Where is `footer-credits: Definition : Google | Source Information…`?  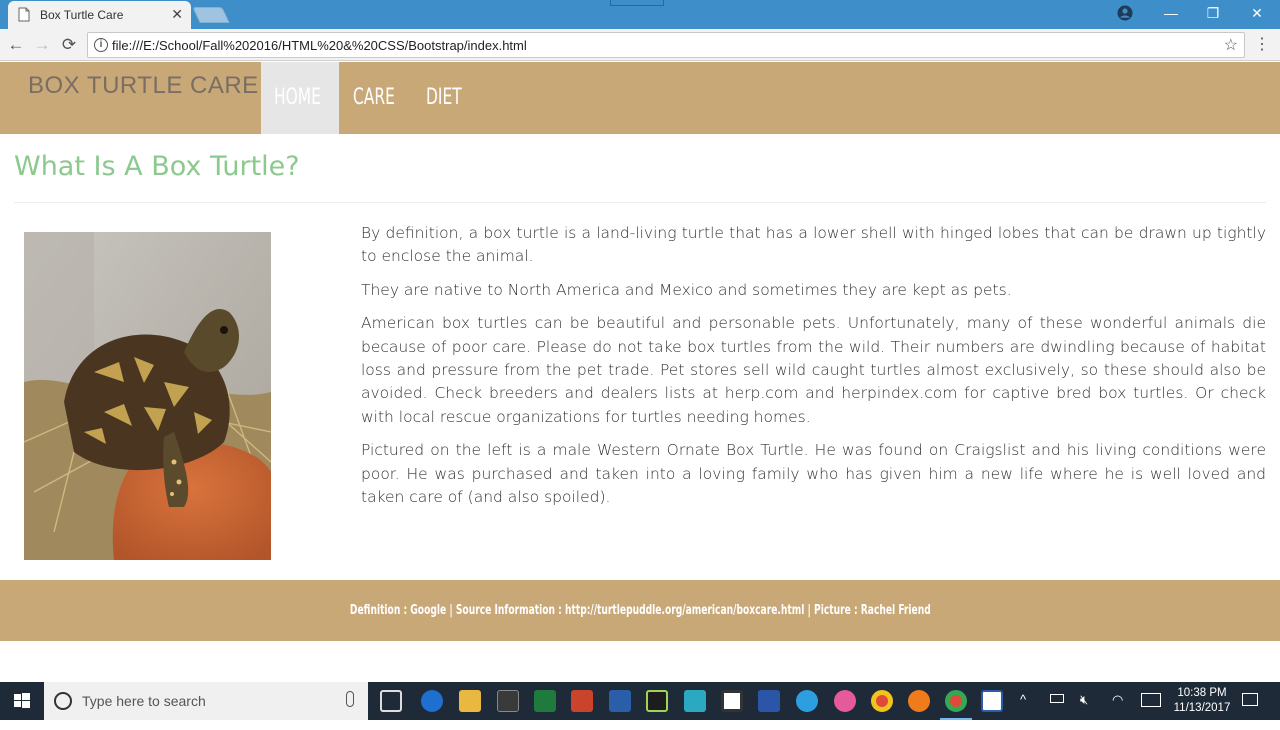 footer-credits: Definition : Google | Source Information… is located at coordinates (640, 610).